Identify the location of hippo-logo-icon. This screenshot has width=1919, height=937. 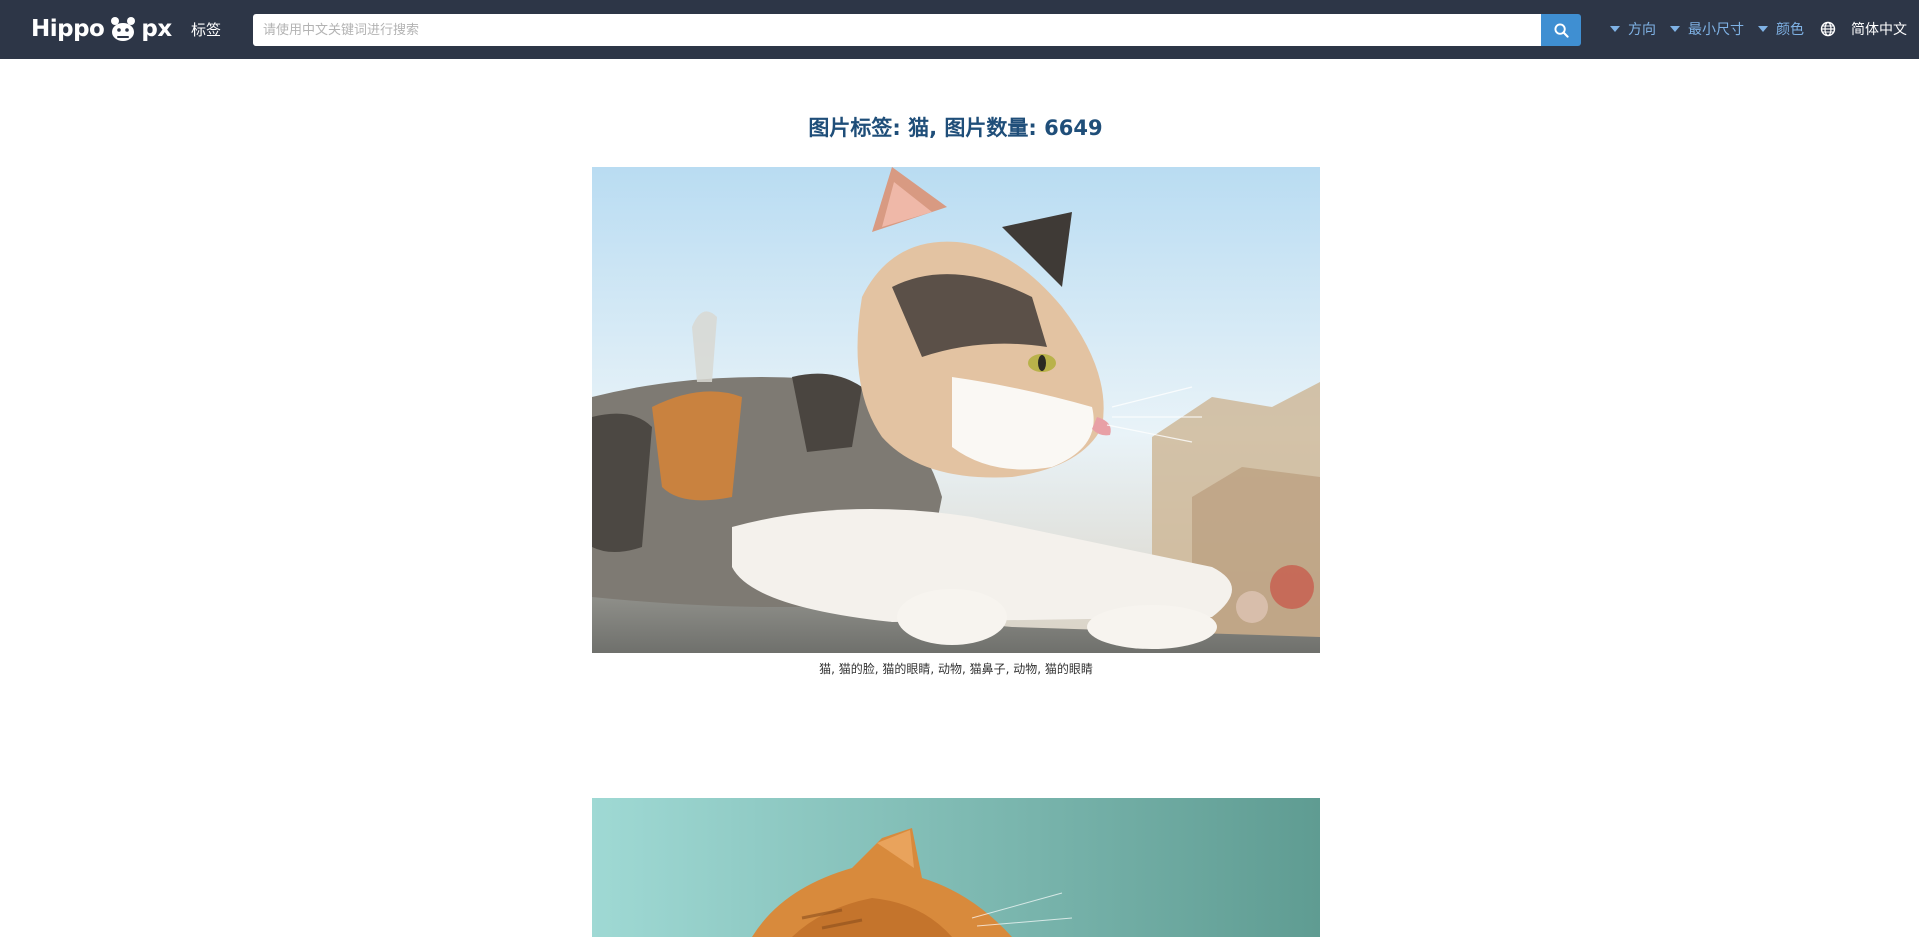
(123, 29).